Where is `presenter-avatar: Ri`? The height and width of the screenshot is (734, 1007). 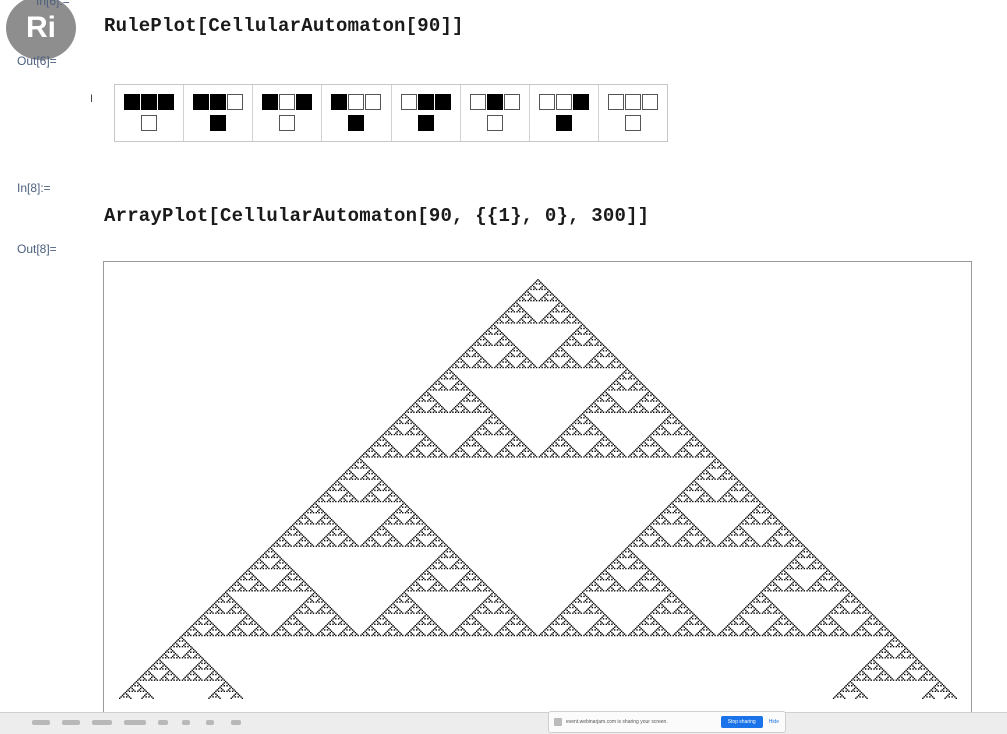
presenter-avatar: Ri is located at coordinates (41, 30).